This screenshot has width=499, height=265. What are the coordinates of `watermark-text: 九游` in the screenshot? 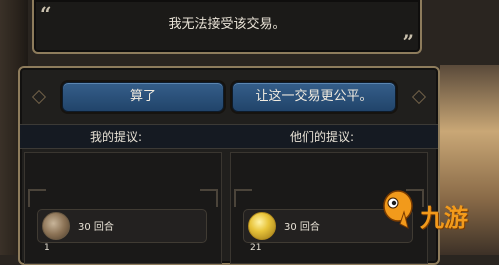 It's located at (444, 218).